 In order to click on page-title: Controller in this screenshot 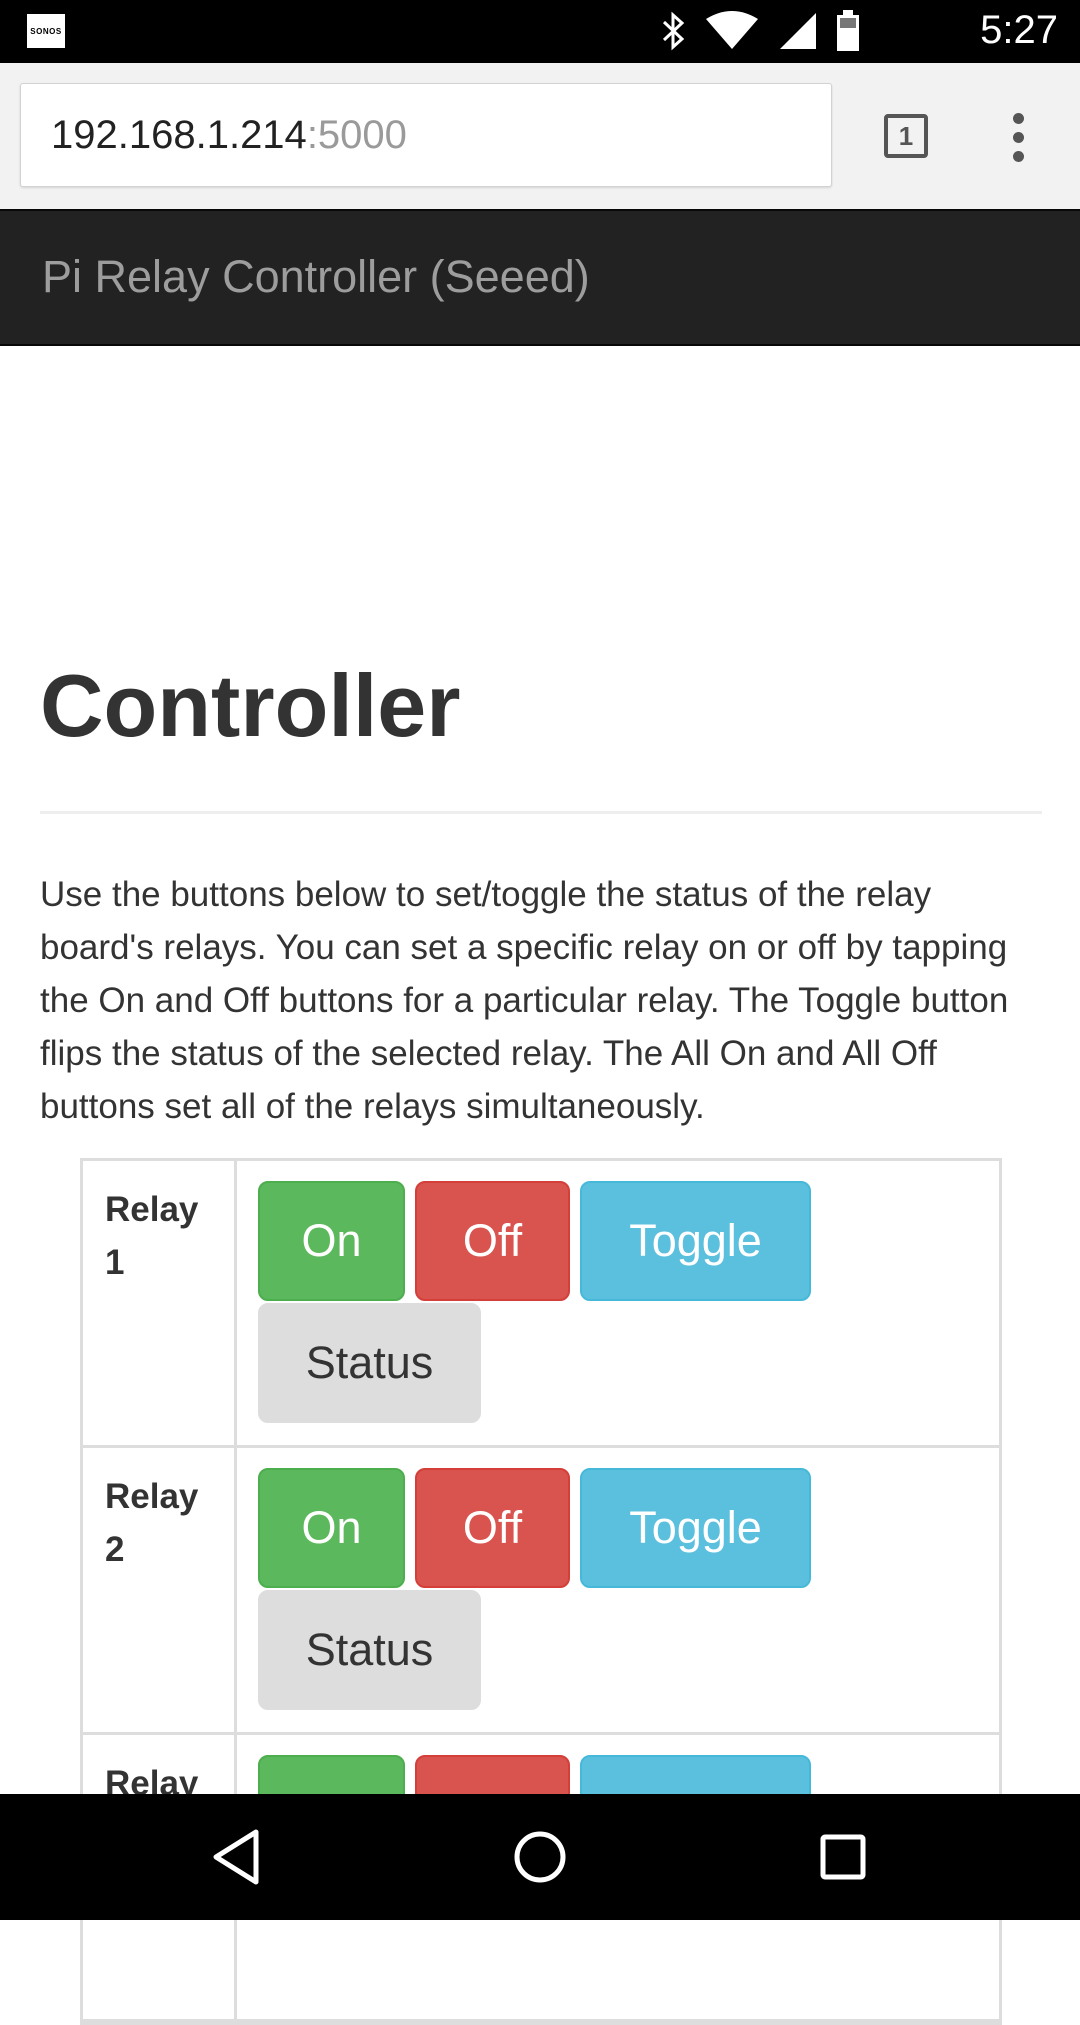, I will do `click(250, 705)`.